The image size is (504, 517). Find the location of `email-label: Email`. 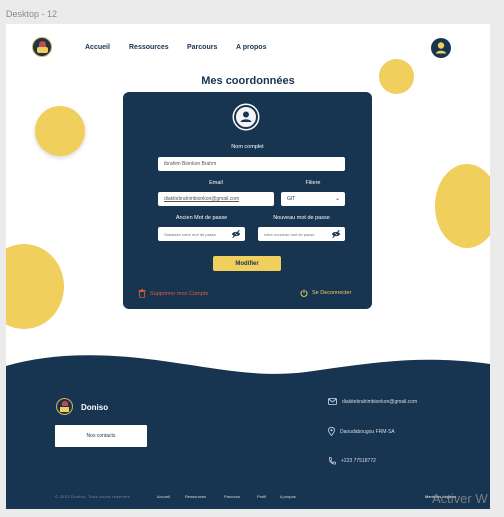

email-label: Email is located at coordinates (216, 183).